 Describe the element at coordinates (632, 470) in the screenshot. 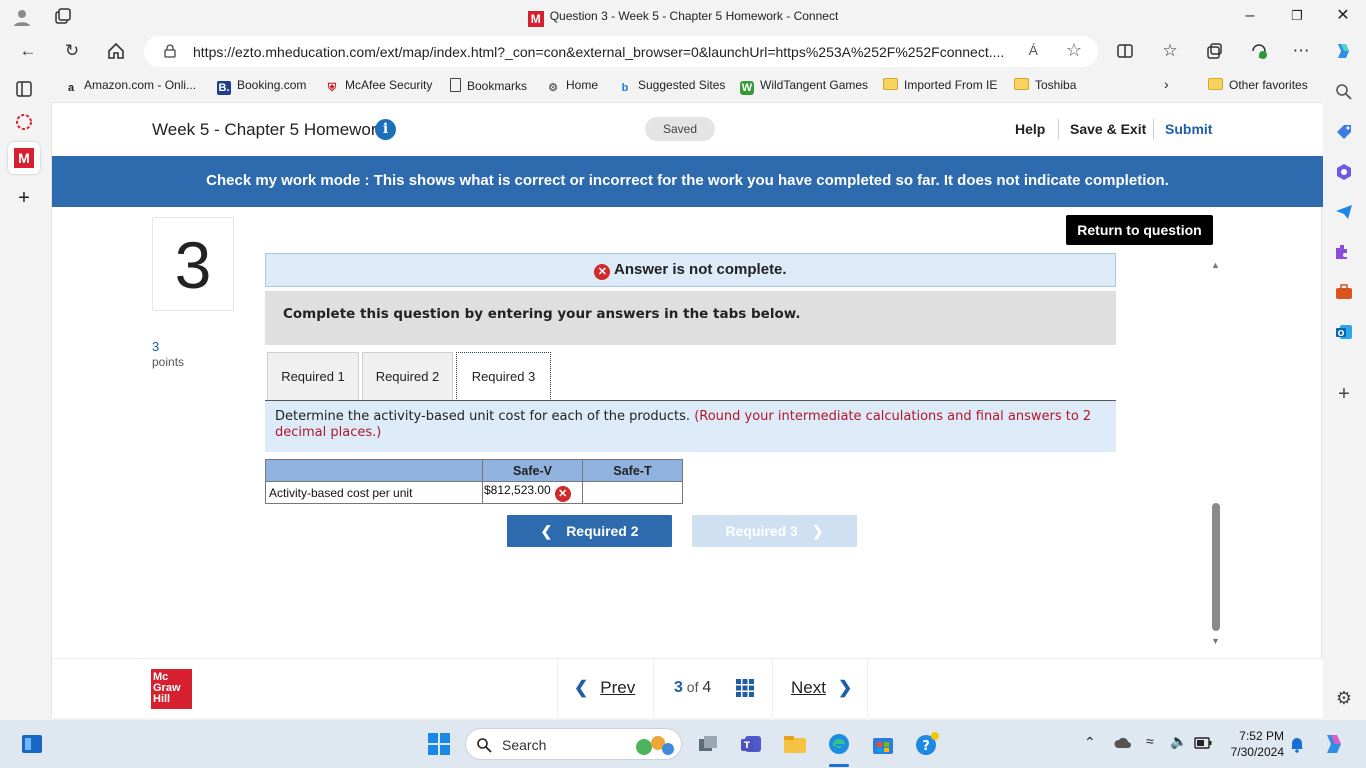

I see `header-safe-t: Safe-T` at that location.